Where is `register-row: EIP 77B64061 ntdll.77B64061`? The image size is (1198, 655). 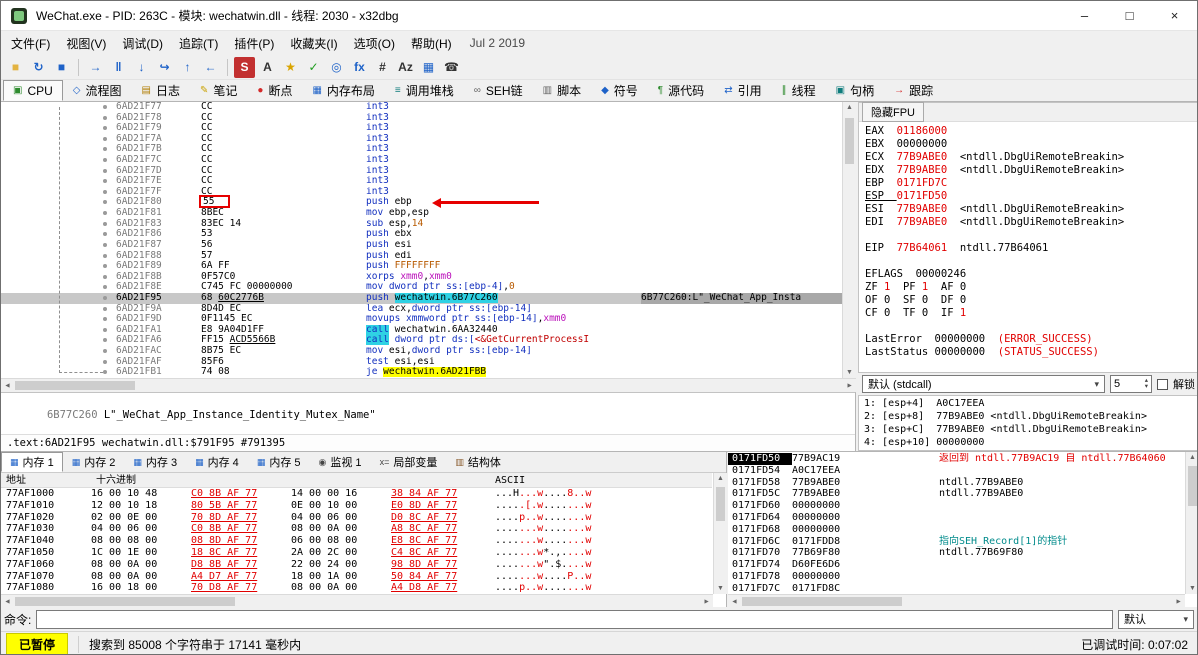 register-row: EIP 77B64061 ntdll.77B64061 is located at coordinates (1028, 248).